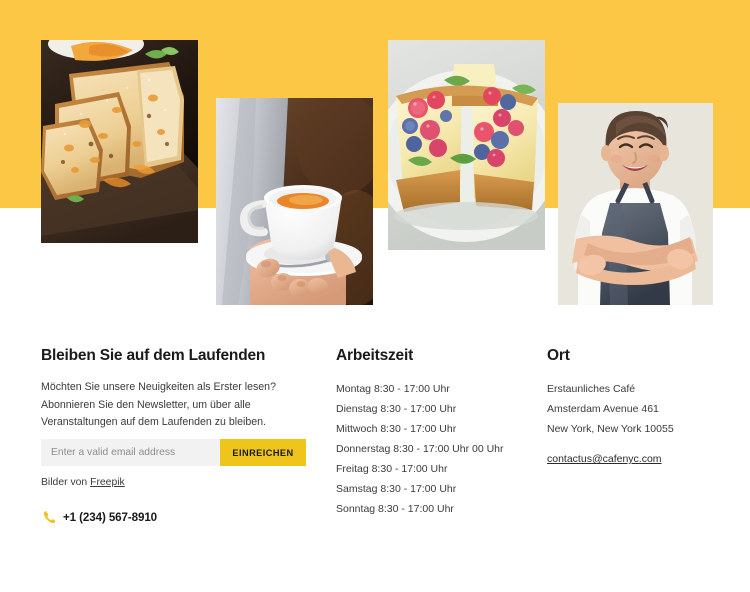  I want to click on hours-item-monday: Montag 8:30 - 17:00 Uhr, so click(393, 389).